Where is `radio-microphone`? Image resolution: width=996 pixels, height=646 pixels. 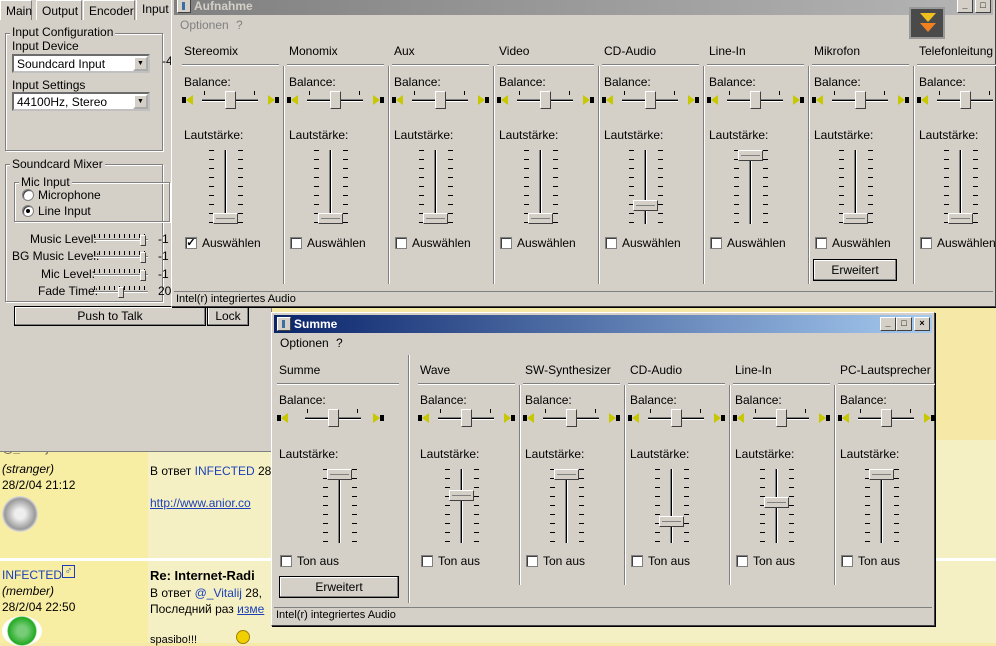 radio-microphone is located at coordinates (28, 195).